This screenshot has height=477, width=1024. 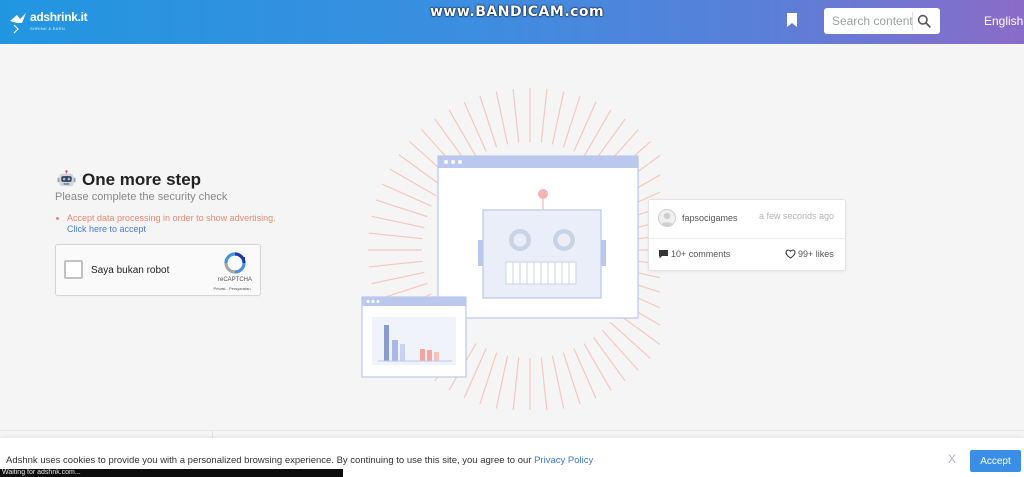 I want to click on cookie-accept-button: Accept, so click(x=995, y=461).